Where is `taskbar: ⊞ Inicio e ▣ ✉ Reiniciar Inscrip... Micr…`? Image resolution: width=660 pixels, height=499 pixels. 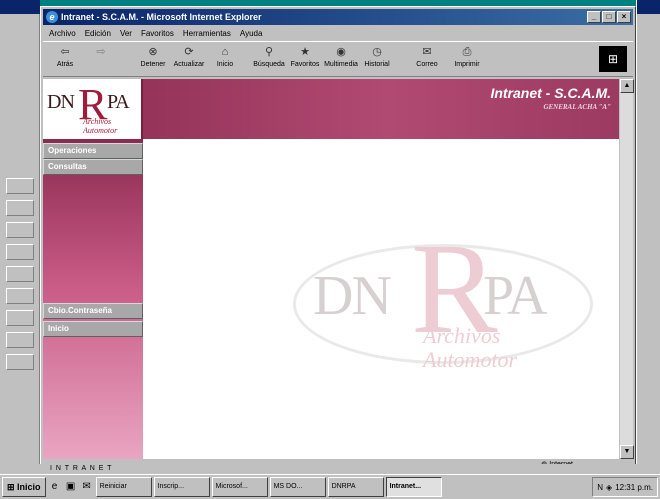
taskbar: ⊞ Inicio e ▣ ✉ Reiniciar Inscrip... Micr… is located at coordinates (330, 486).